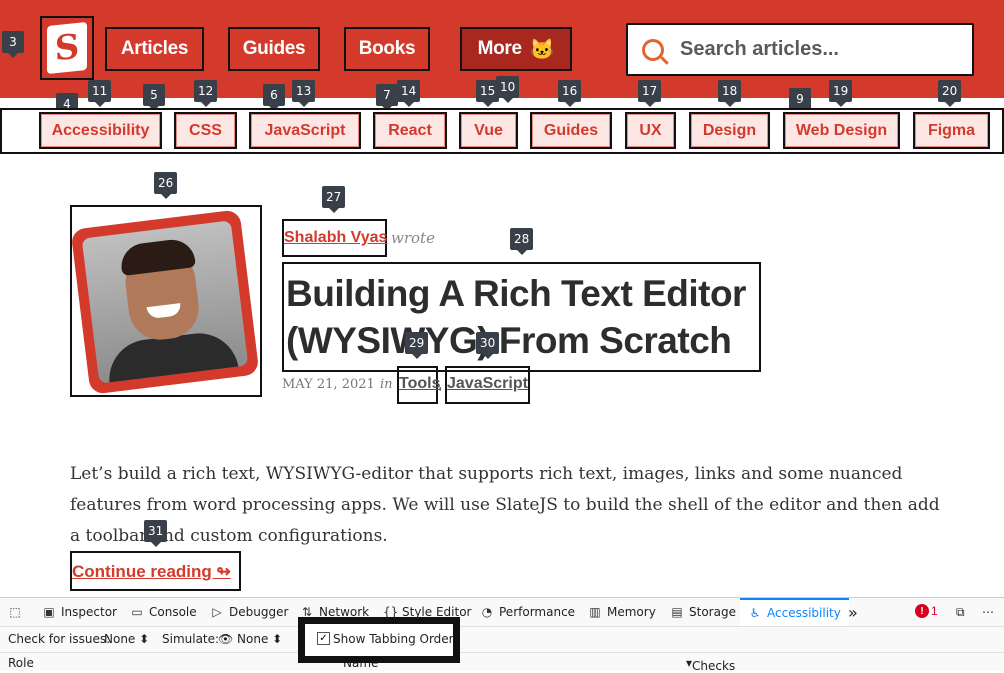 The image size is (1004, 673). I want to click on accessibility-tree-header: Role Name ▾ Checks, so click(502, 663).